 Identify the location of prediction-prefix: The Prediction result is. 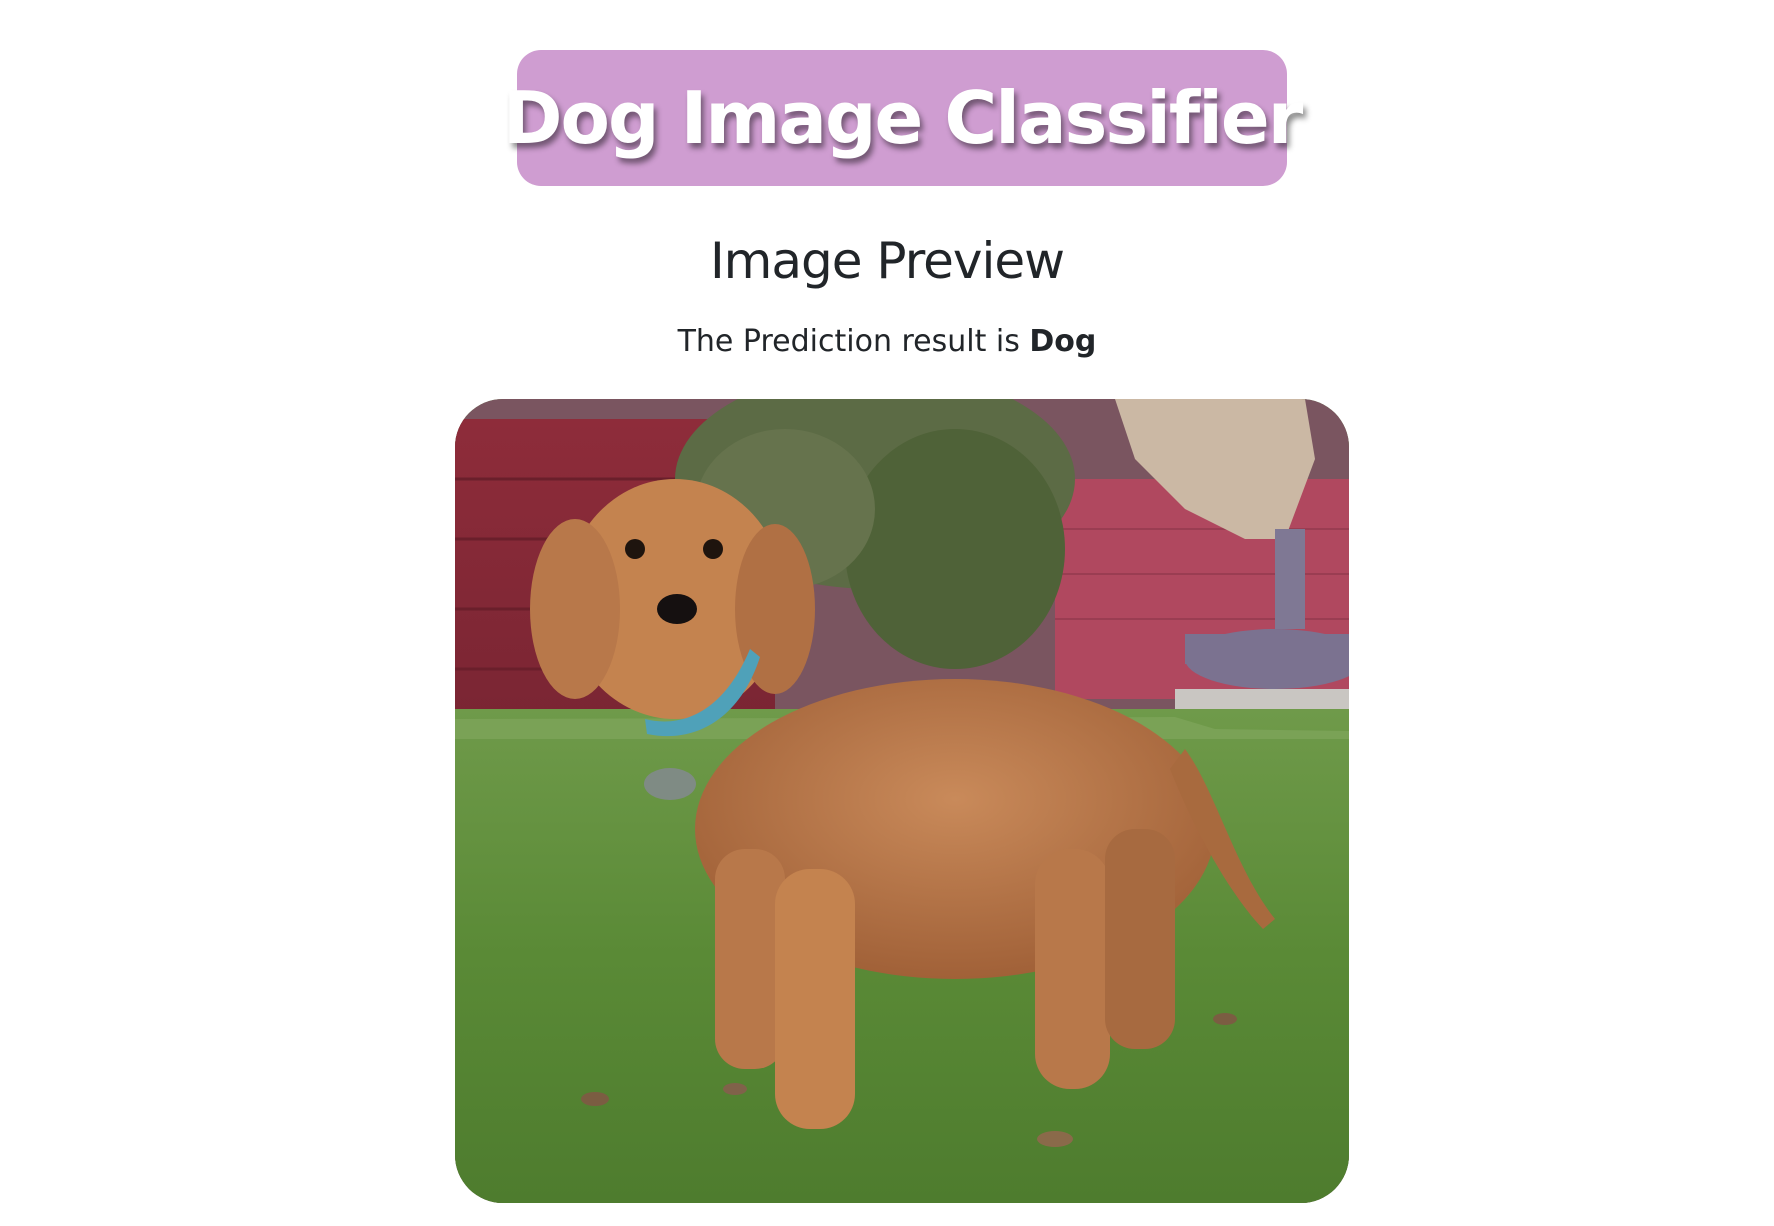
(853, 341).